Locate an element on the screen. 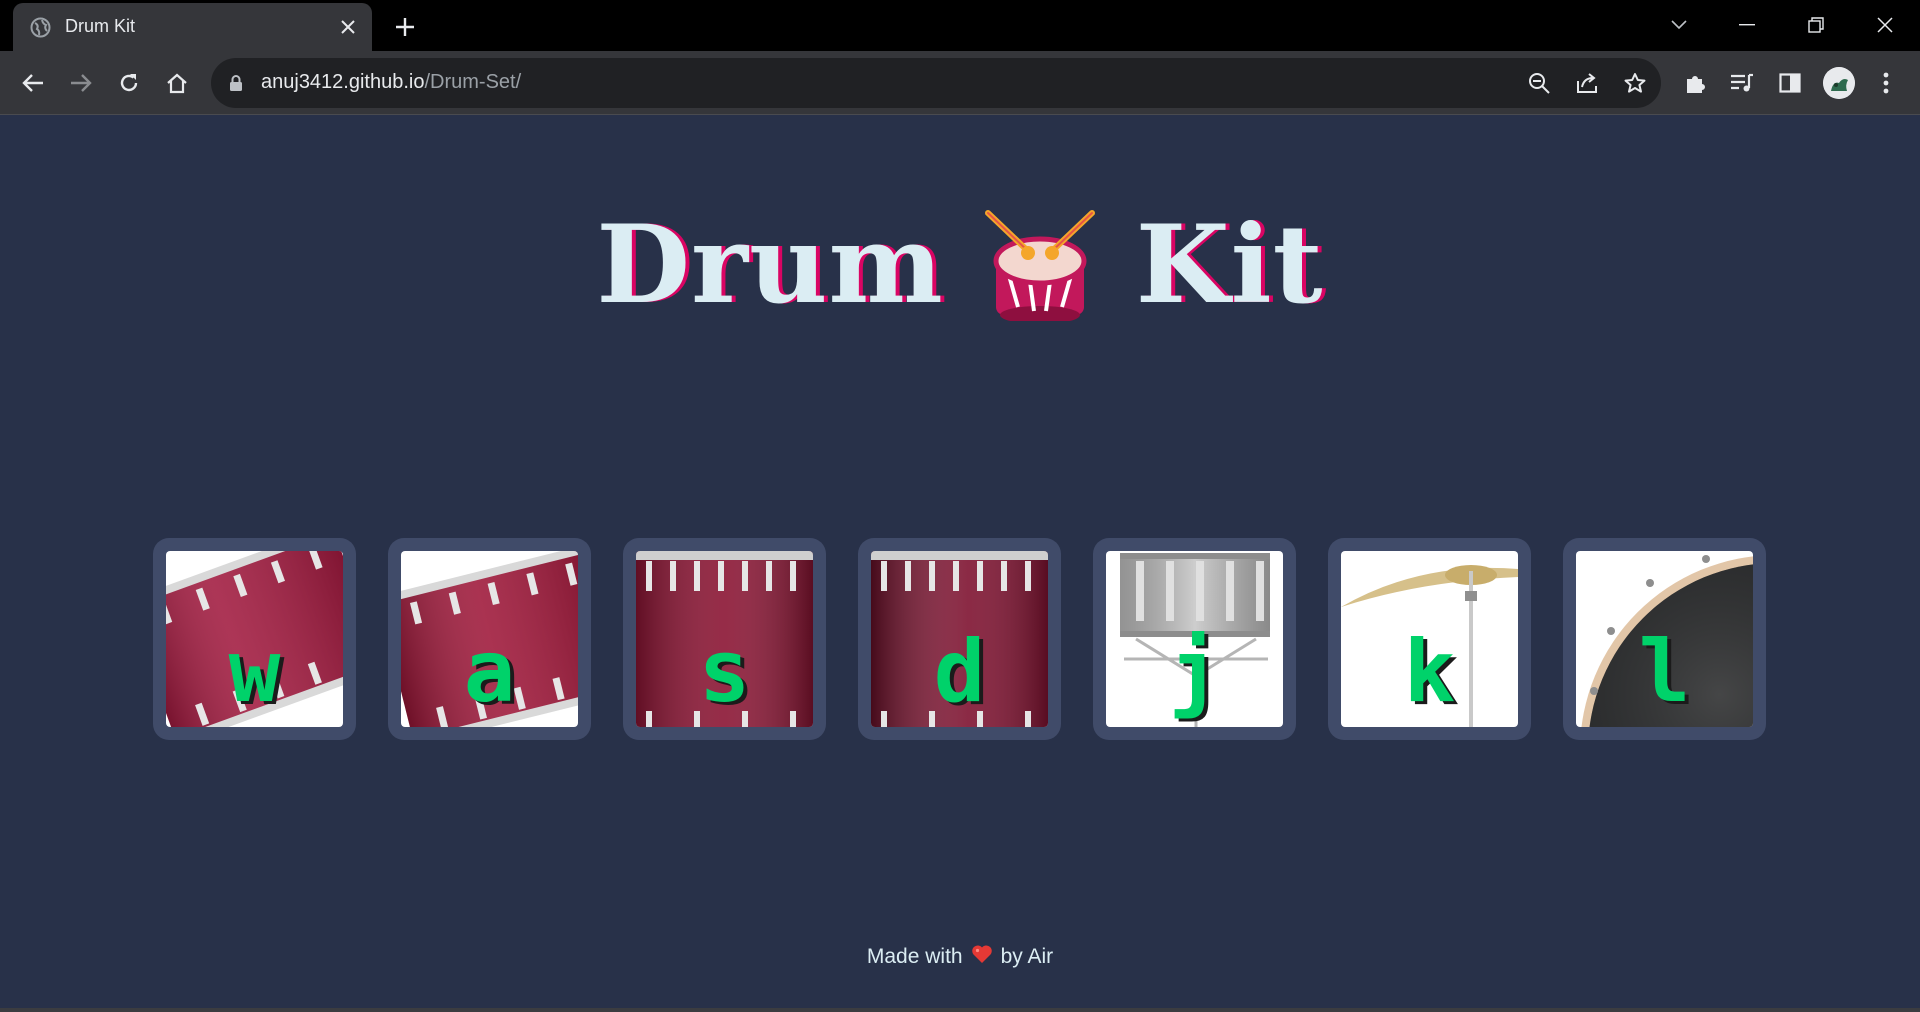 Image resolution: width=1920 pixels, height=1012 pixels. cymbal-image: k is located at coordinates (1429, 639).